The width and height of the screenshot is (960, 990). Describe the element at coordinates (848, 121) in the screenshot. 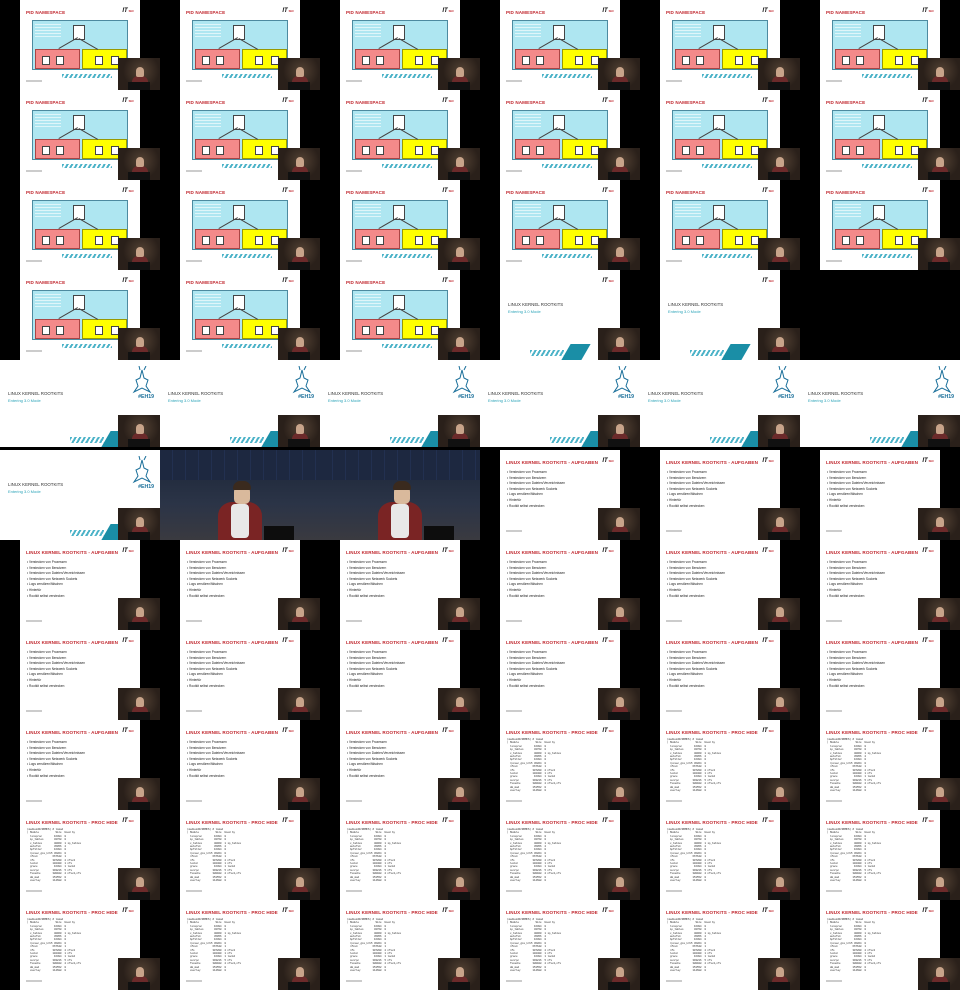

I see `diagram-notes` at that location.